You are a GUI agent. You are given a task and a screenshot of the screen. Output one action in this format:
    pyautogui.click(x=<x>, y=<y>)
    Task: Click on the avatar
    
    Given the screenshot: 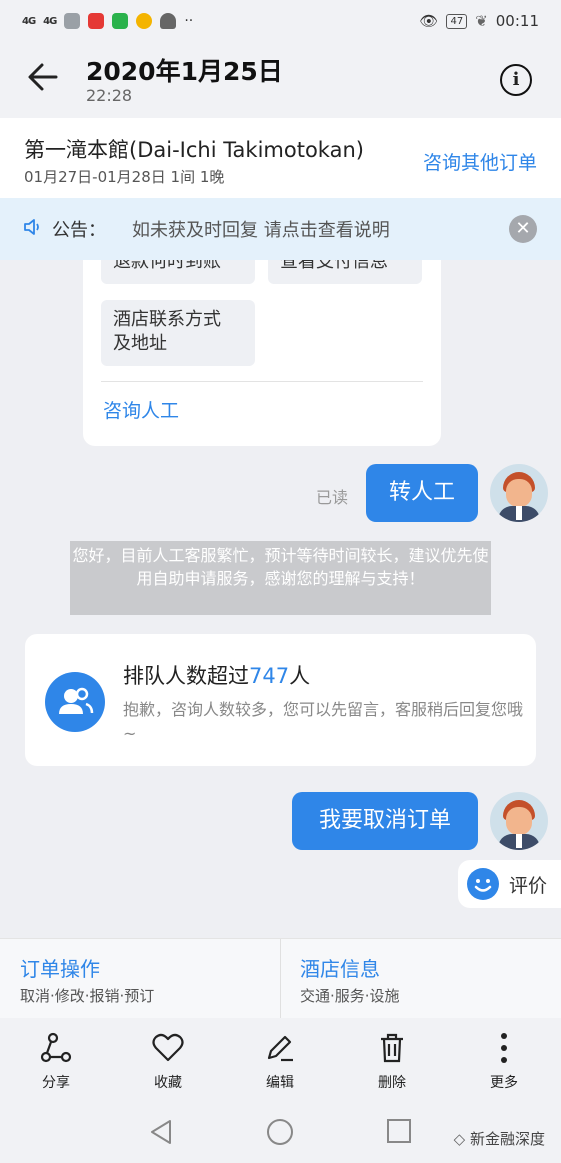 What is the action you would take?
    pyautogui.click(x=519, y=493)
    